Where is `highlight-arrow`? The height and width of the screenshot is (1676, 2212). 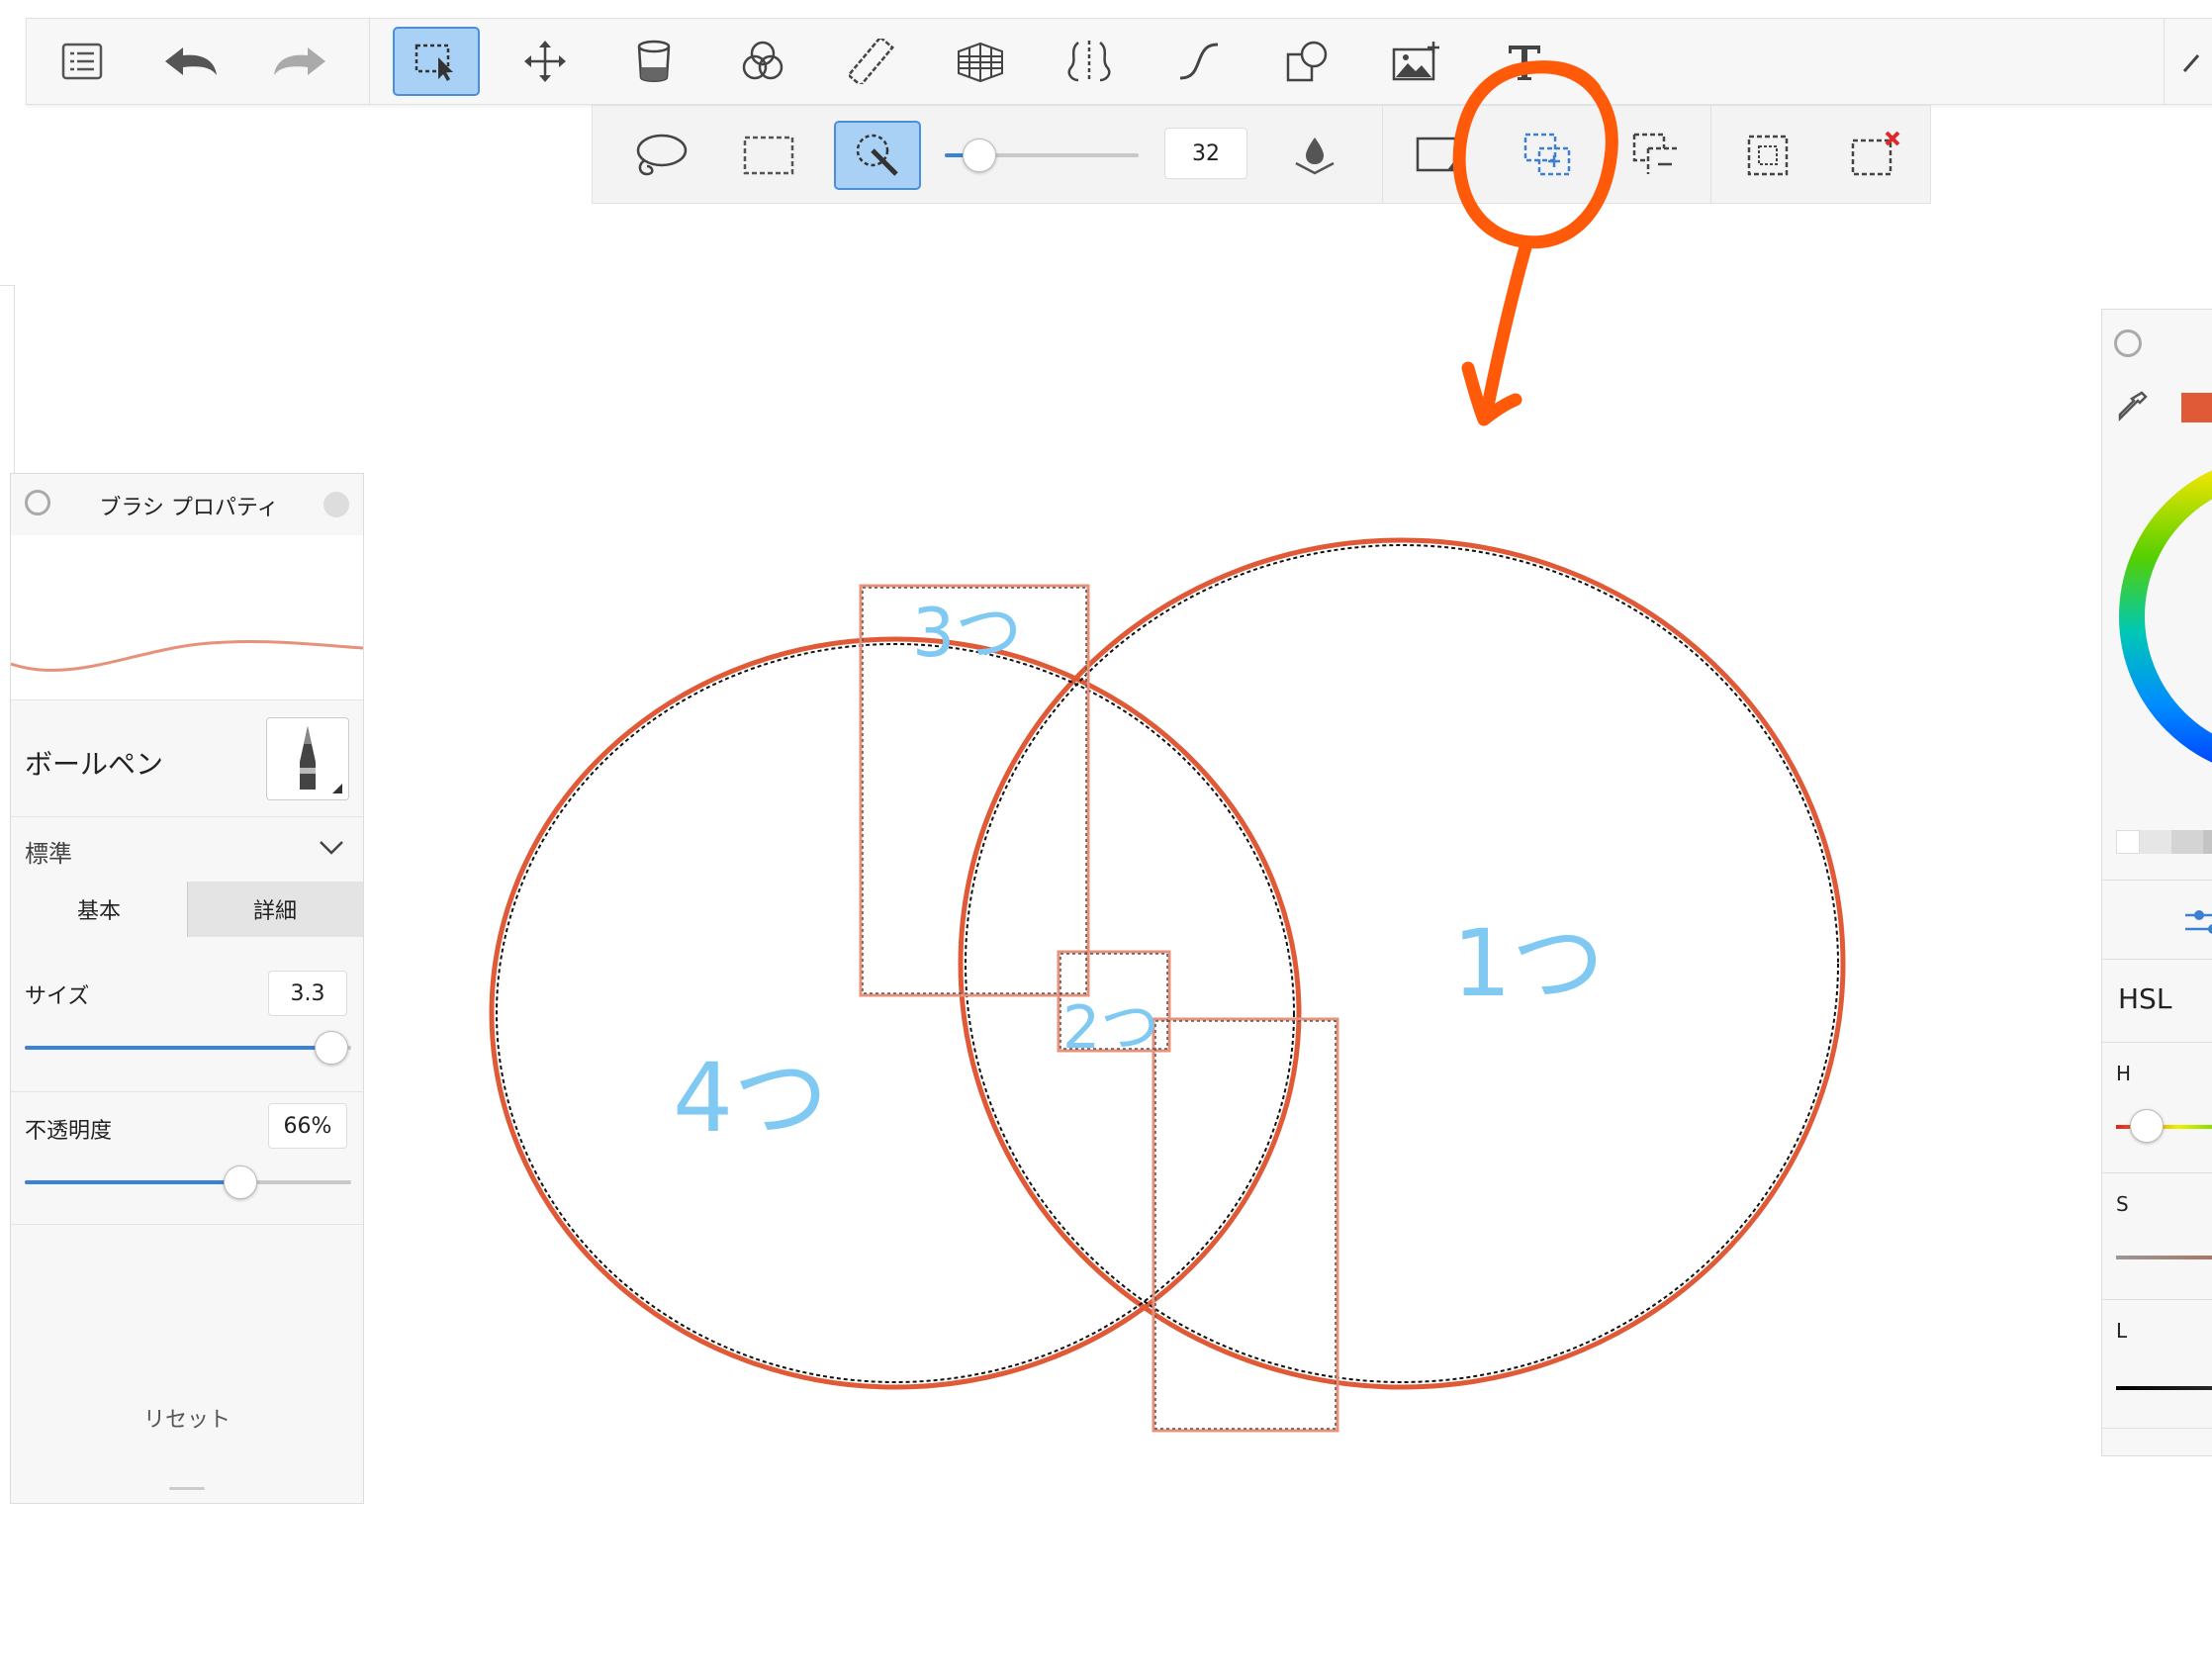 highlight-arrow is located at coordinates (1506, 331).